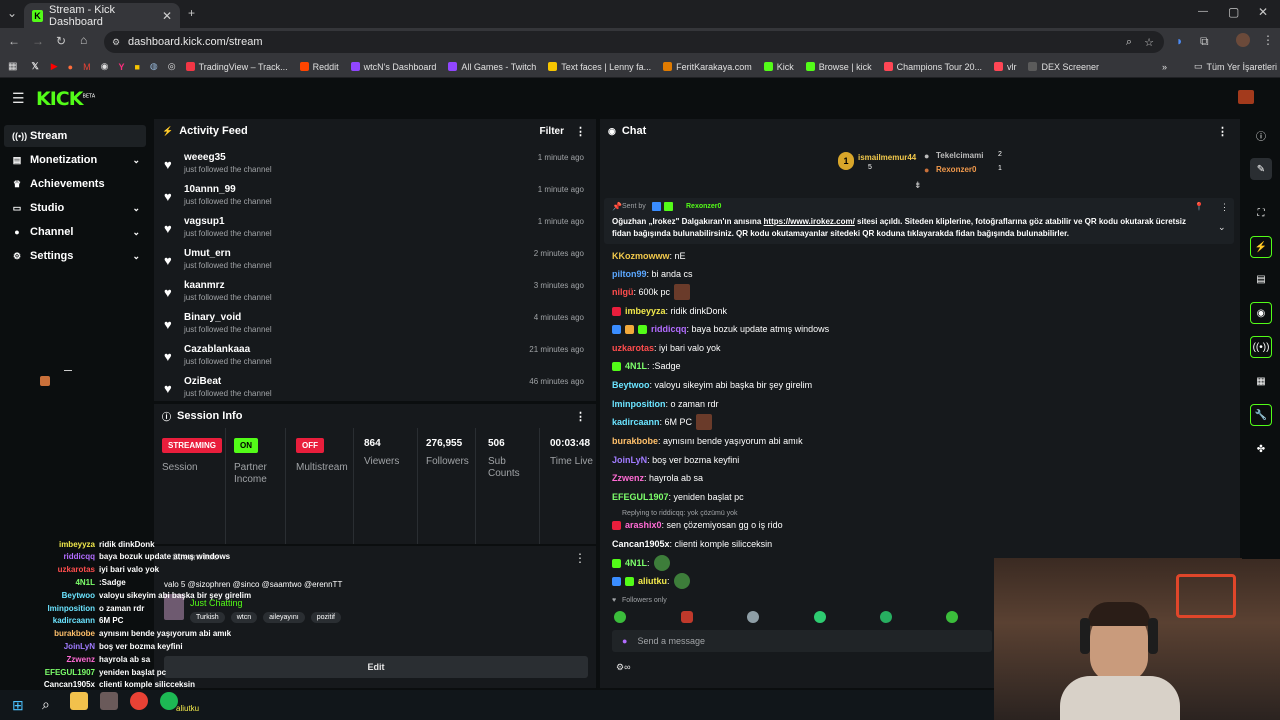  Describe the element at coordinates (1261, 247) in the screenshot. I see `bolt-rail-icon: ⚡` at that location.